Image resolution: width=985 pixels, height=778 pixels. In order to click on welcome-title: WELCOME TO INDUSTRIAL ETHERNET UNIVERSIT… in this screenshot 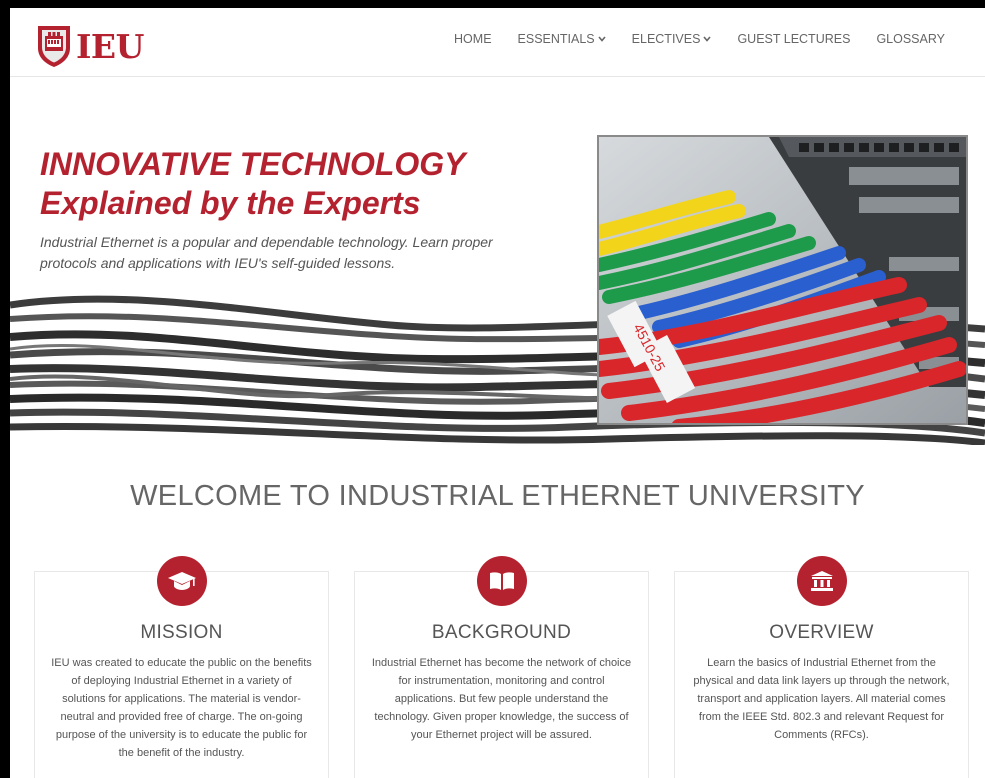, I will do `click(497, 496)`.